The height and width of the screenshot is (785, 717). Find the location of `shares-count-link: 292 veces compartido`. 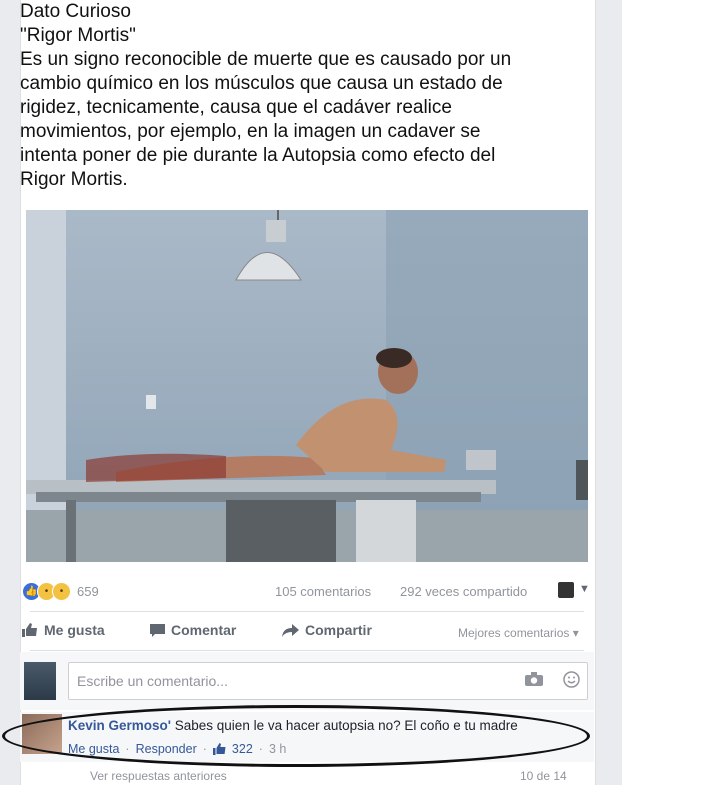

shares-count-link: 292 veces compartido is located at coordinates (463, 591).